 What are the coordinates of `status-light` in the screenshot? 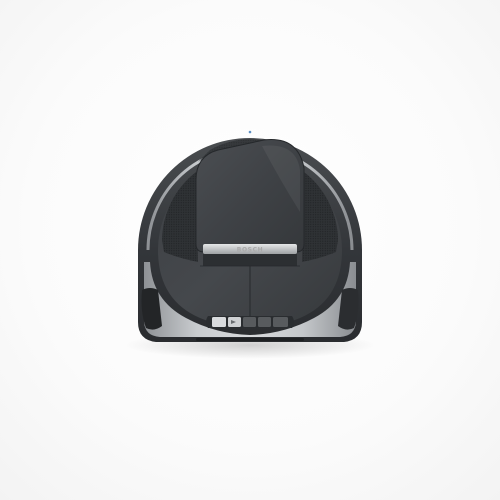 It's located at (250, 132).